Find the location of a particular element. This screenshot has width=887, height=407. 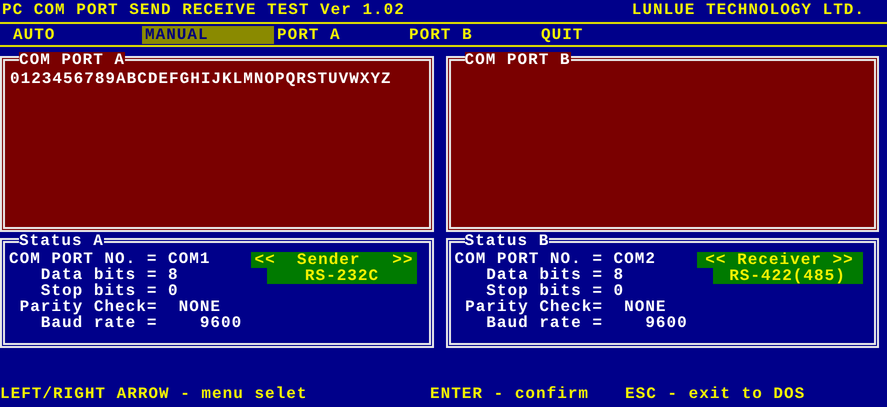

key-hint: ENTER - confirm is located at coordinates (510, 394).